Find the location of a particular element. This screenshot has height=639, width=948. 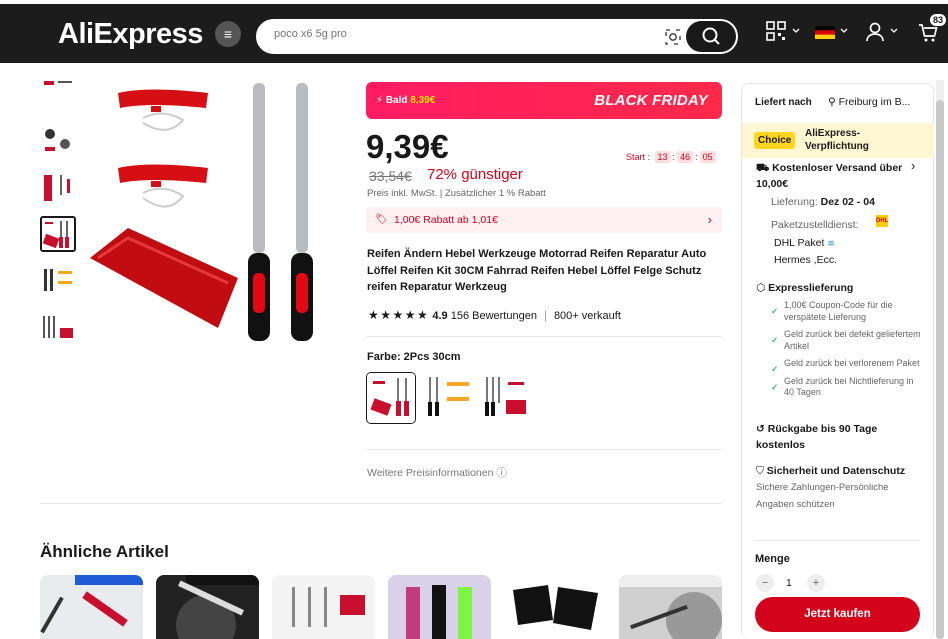

black-friday-banner: ⚡ Bald 8,39€ BLACK FRIDAY is located at coordinates (544, 100).